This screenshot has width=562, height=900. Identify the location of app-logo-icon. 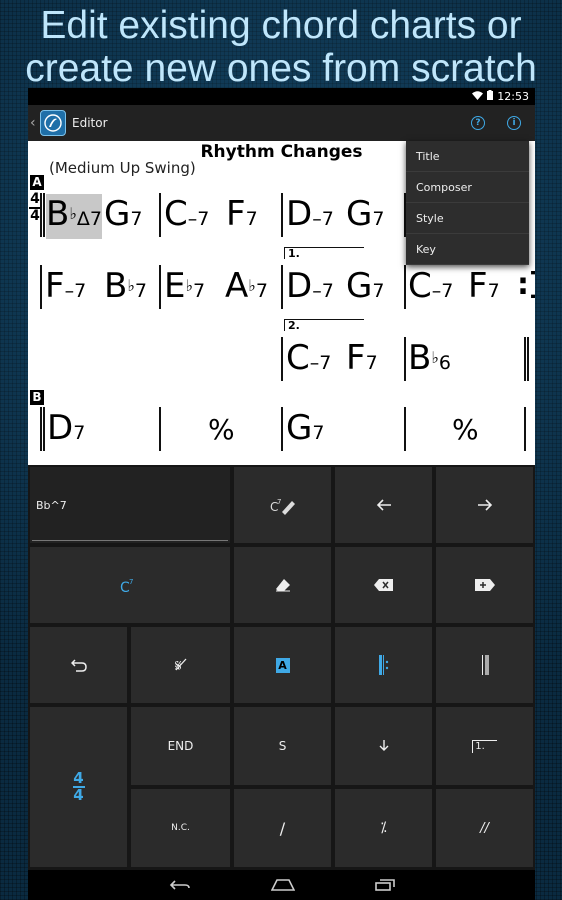
(53, 123).